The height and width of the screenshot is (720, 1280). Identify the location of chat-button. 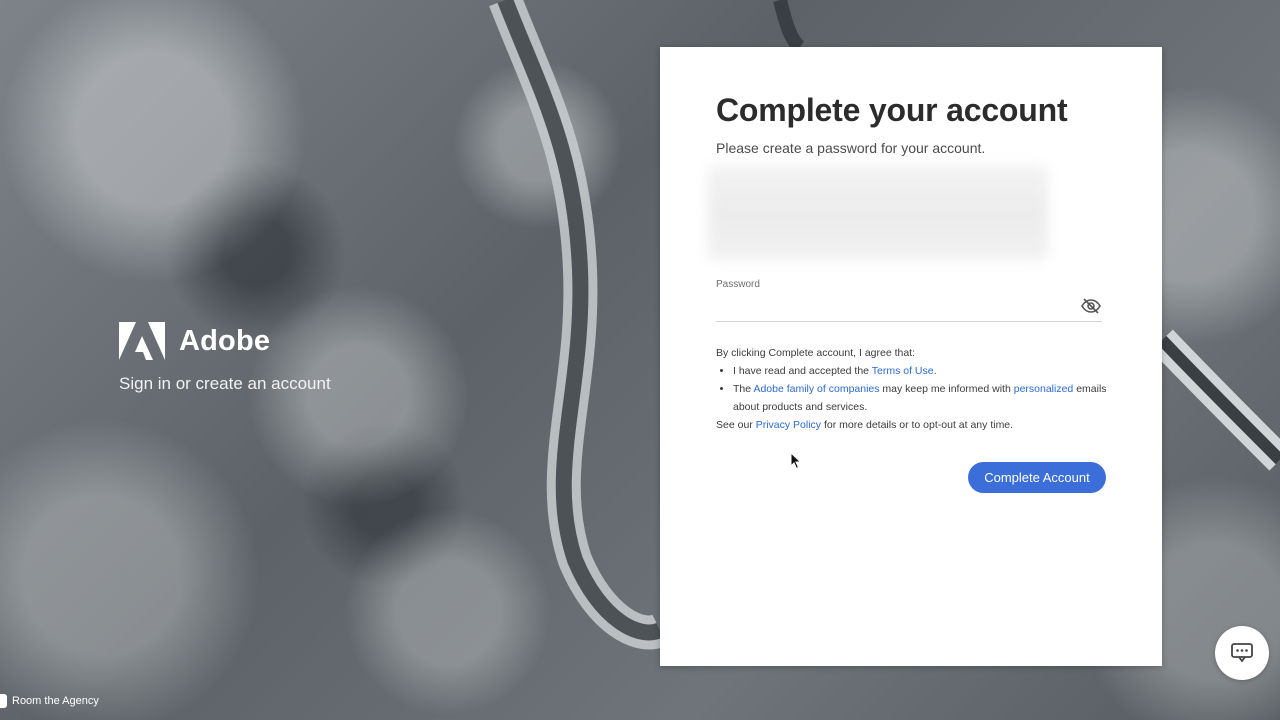
(1242, 653).